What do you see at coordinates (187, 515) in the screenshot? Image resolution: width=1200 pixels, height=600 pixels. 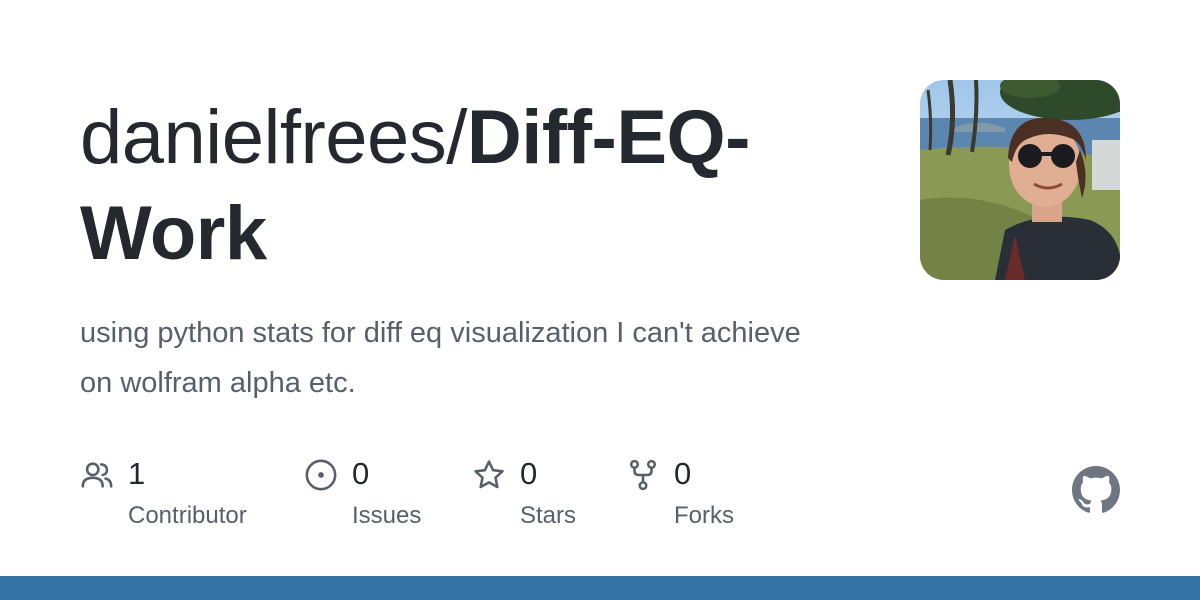 I see `contributor-label: Contributor` at bounding box center [187, 515].